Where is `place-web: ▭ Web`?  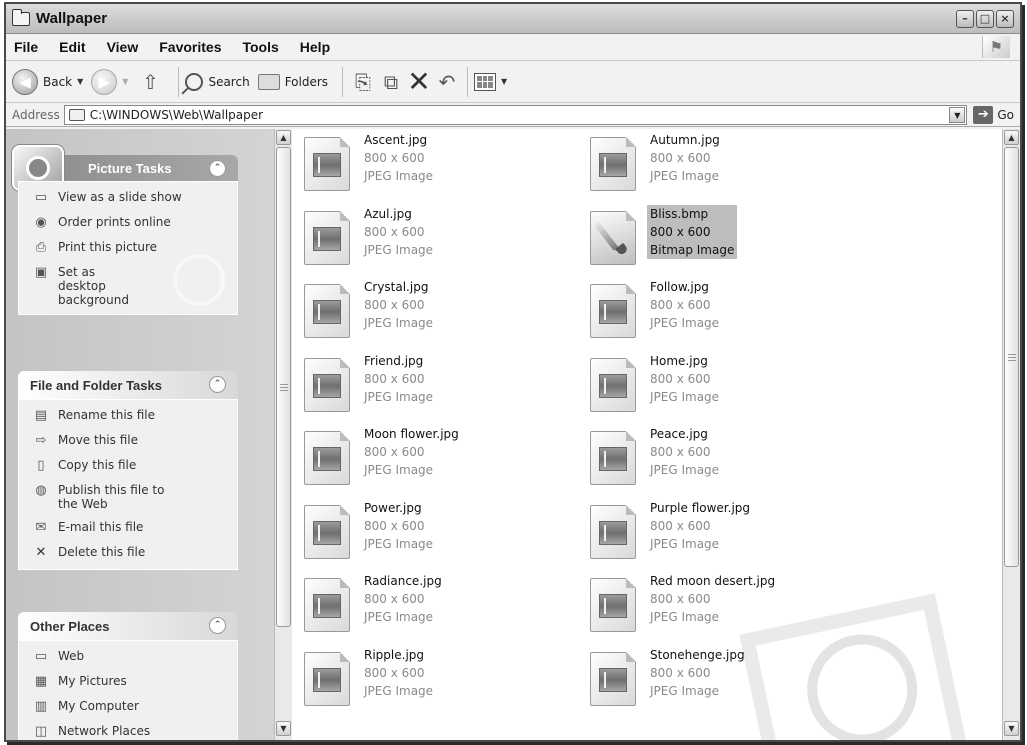 place-web: ▭ Web is located at coordinates (135, 657).